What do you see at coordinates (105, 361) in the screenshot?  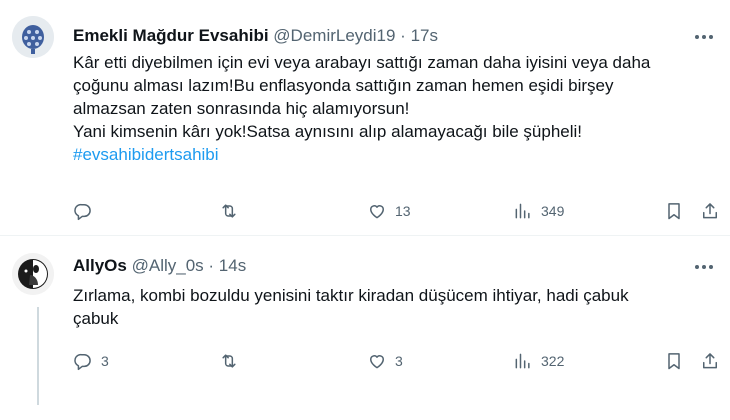 I see `reply-count: 3` at bounding box center [105, 361].